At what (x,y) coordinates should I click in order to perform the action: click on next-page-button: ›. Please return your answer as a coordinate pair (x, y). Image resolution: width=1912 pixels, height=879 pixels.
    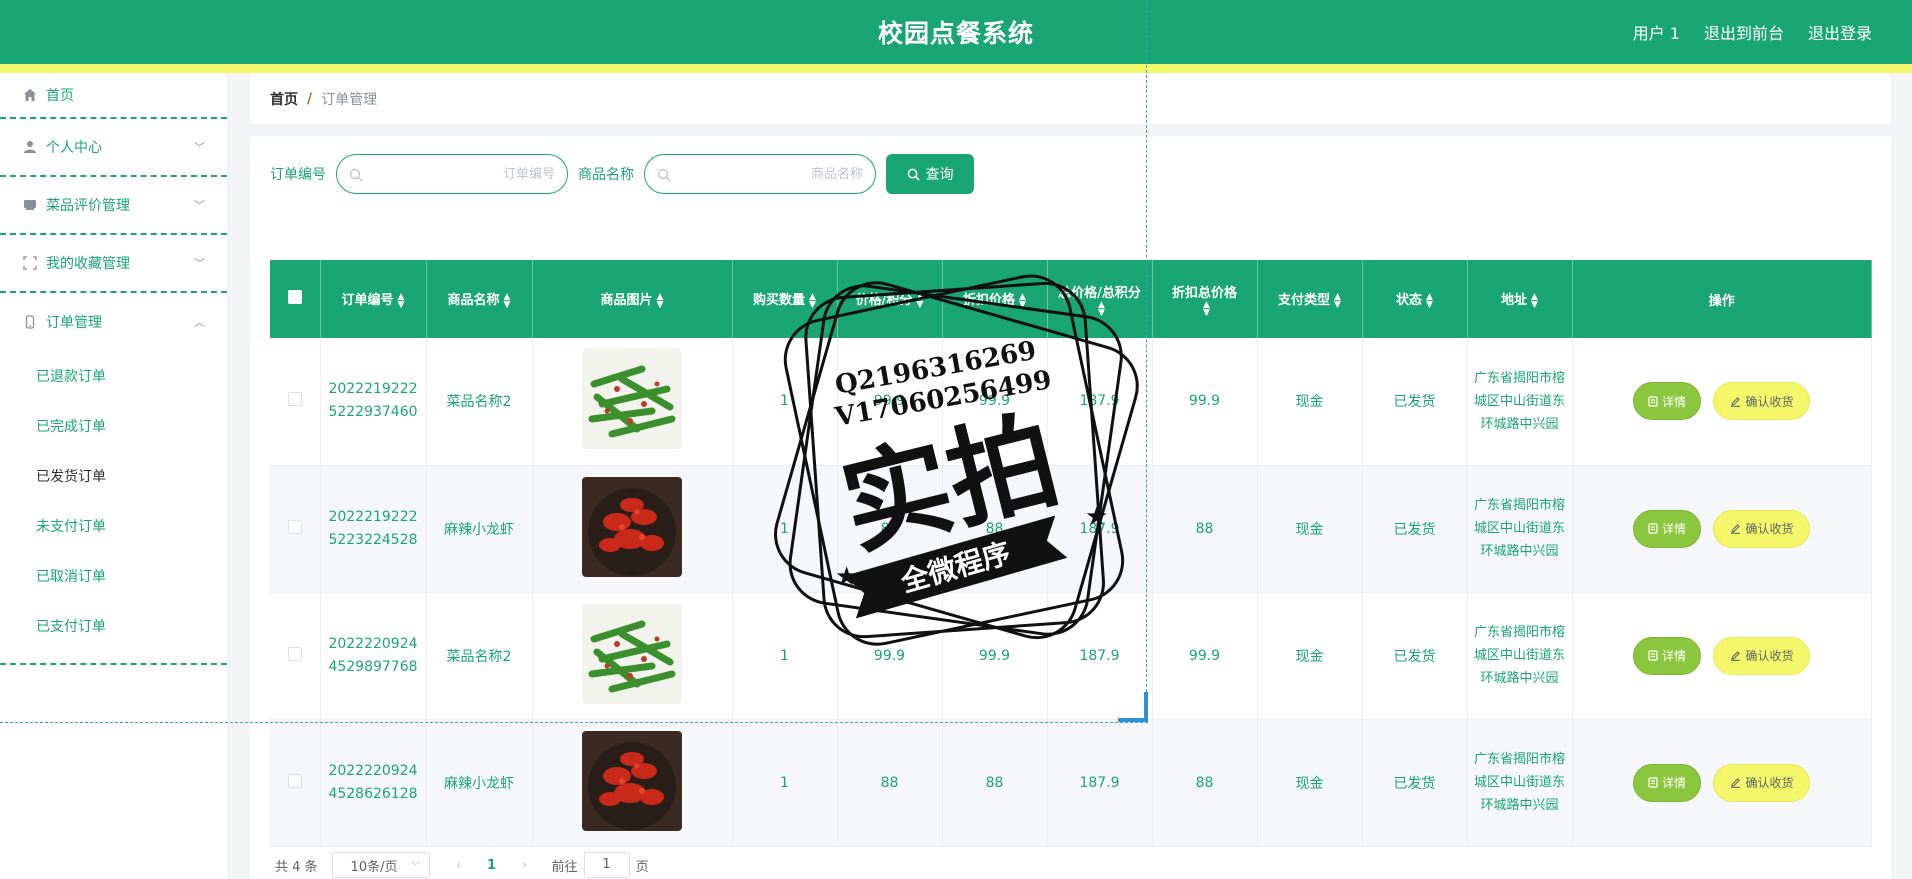
    Looking at the image, I should click on (525, 865).